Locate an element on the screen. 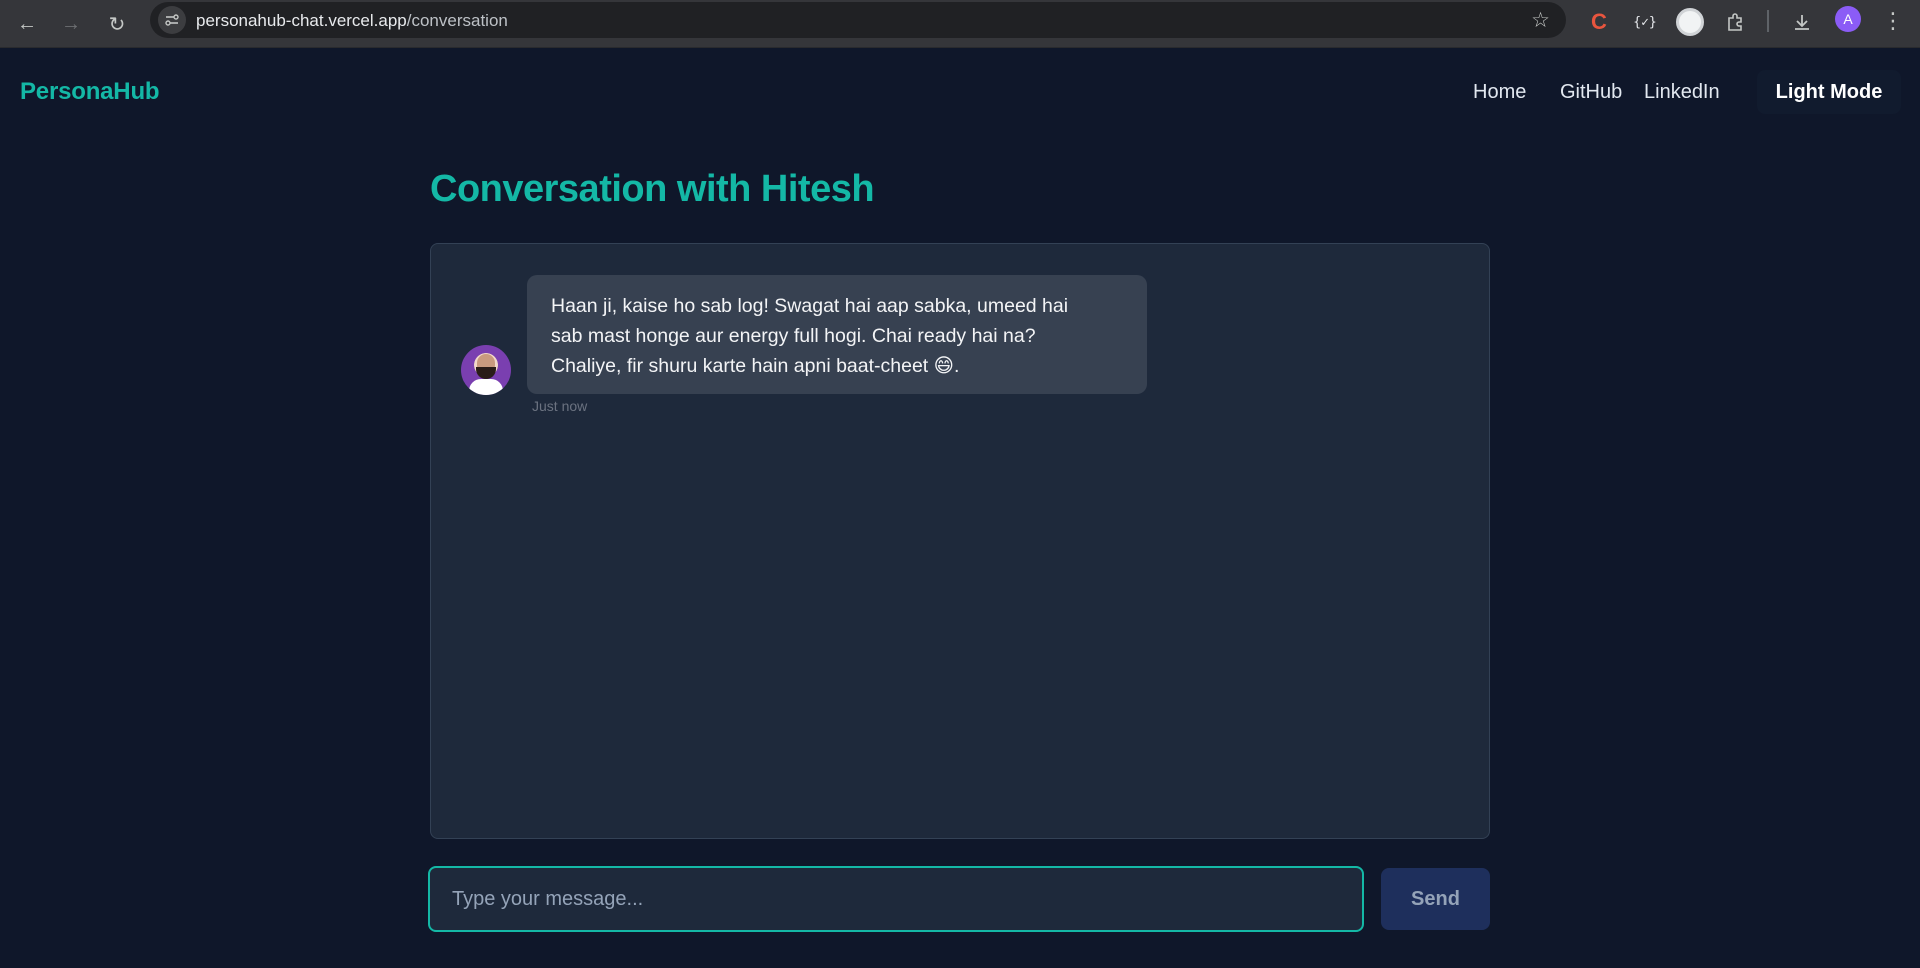  extension-c-icon: C is located at coordinates (1599, 22).